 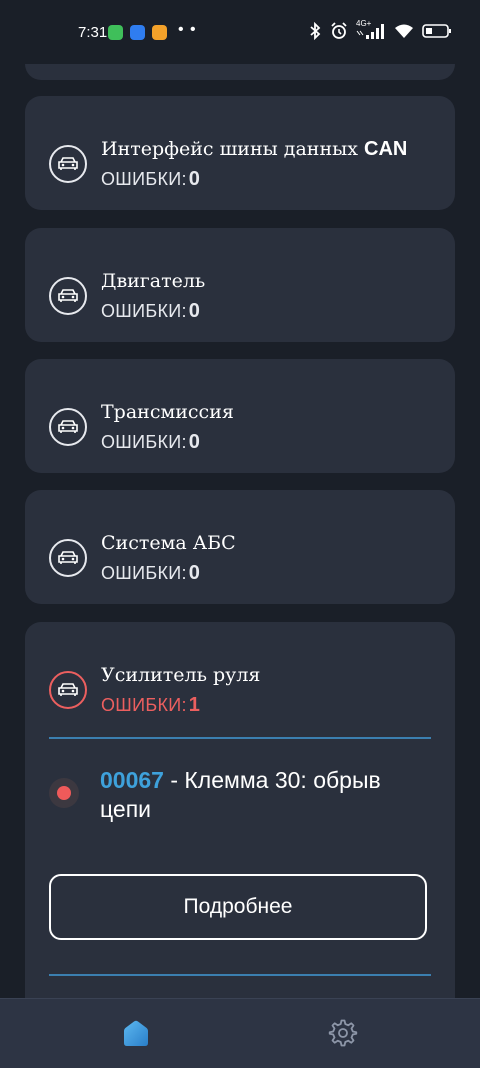 I want to click on card-title: Двигатель, so click(x=153, y=281).